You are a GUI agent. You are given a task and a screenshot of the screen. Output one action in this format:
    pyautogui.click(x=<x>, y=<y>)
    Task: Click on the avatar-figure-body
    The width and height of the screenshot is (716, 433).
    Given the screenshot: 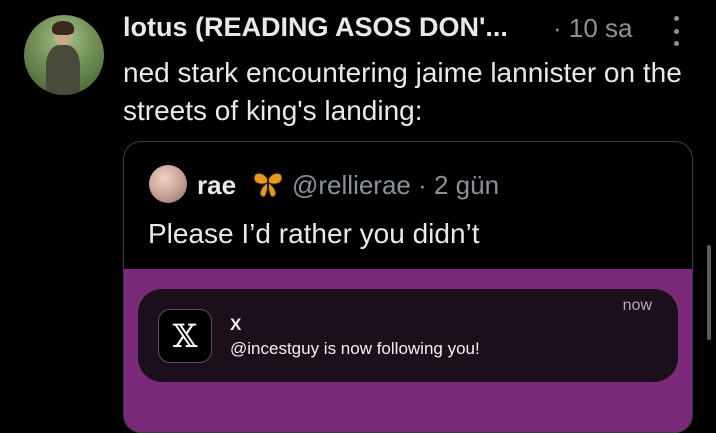 What is the action you would take?
    pyautogui.click(x=63, y=70)
    